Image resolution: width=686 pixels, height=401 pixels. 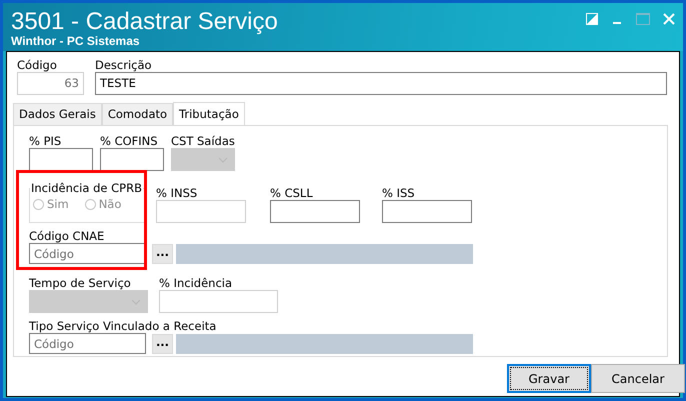 What do you see at coordinates (67, 236) in the screenshot?
I see `field-label: Código CNAE` at bounding box center [67, 236].